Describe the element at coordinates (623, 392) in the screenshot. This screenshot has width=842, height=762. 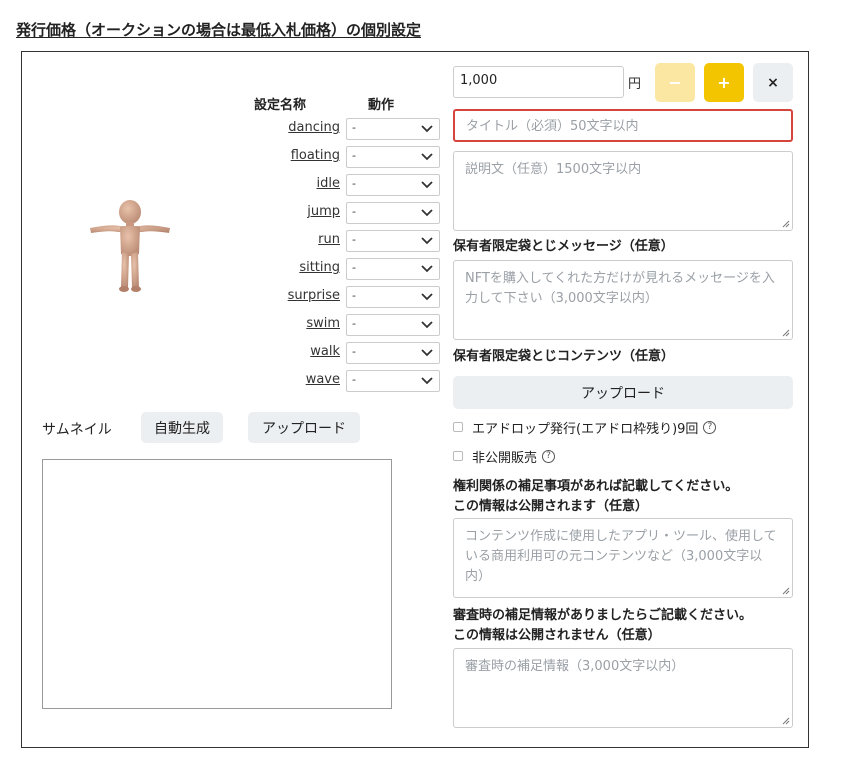
I see `holder-content-upload-button: アップロード` at that location.